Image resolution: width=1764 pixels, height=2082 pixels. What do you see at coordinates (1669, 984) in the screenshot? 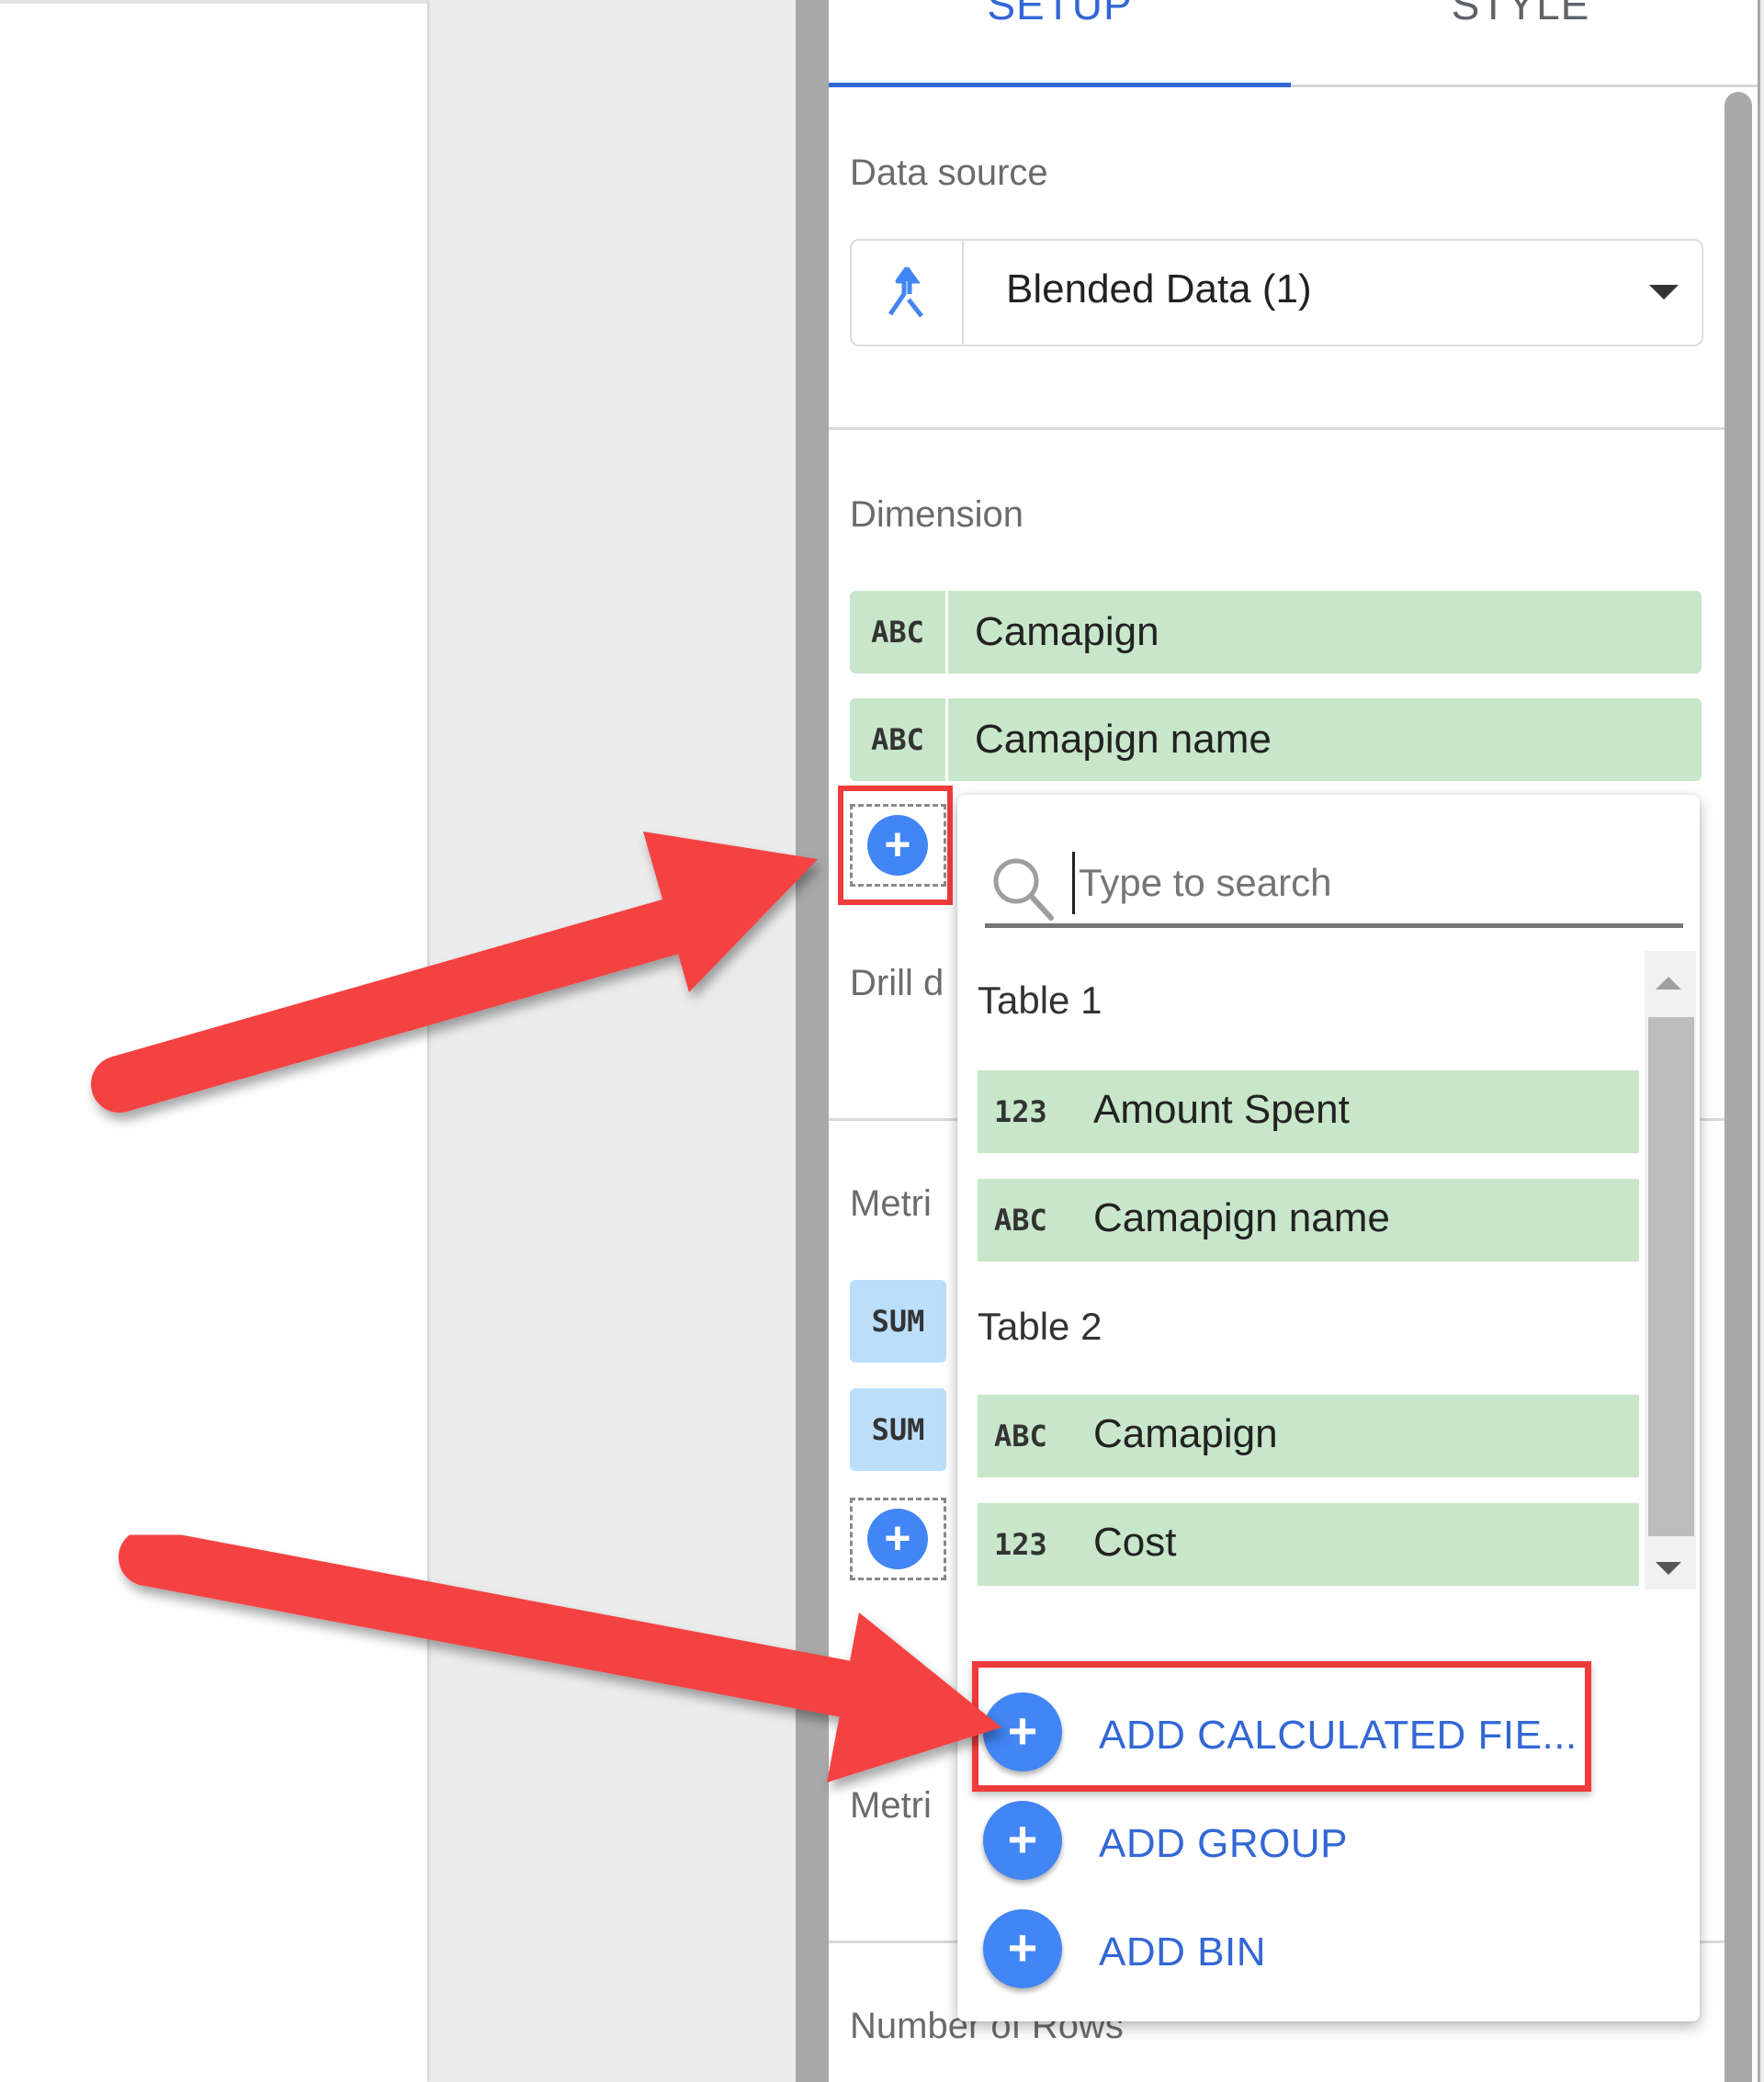
I see `scroll-up-arrow-icon` at bounding box center [1669, 984].